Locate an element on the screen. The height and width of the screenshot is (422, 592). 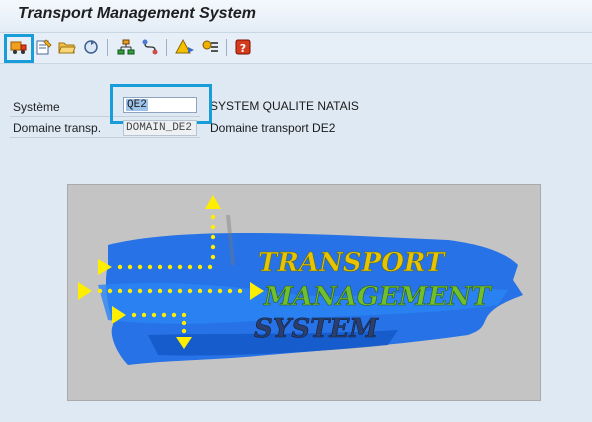
logo-text-line1: TRANSPORT is located at coordinates (352, 263).